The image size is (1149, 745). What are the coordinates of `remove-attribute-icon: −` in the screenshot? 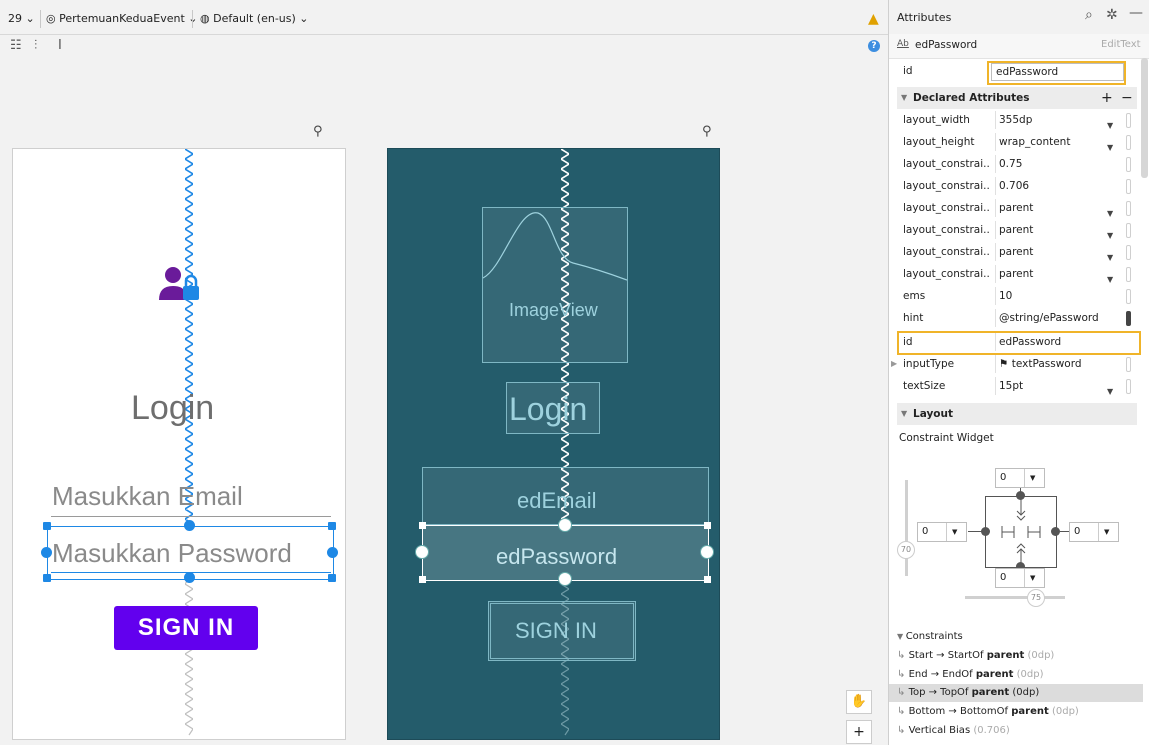 It's located at (1127, 98).